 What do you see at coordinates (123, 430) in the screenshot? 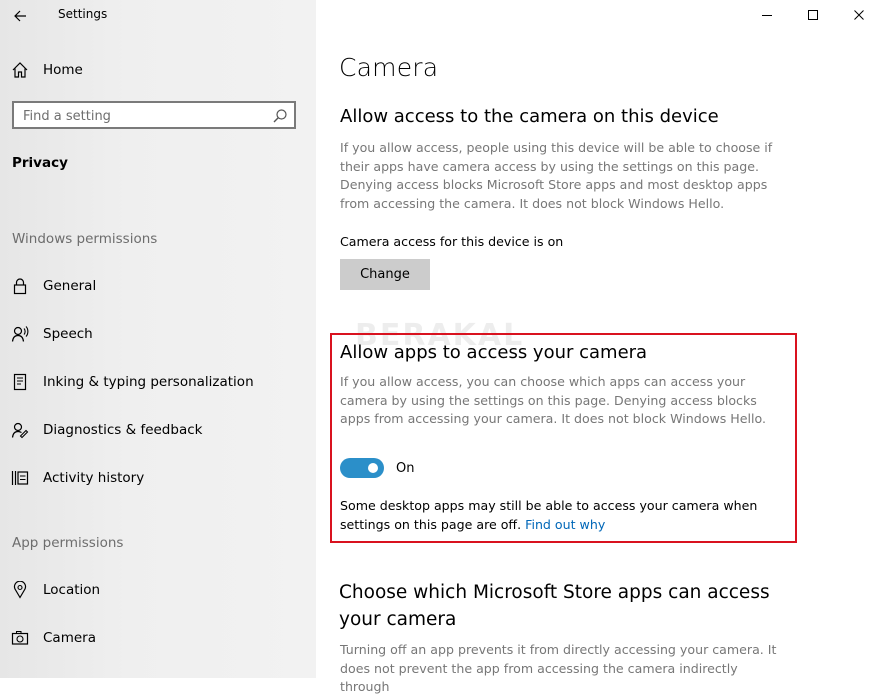
I see `sidebar-item-label: Diagnostics & feedback` at bounding box center [123, 430].